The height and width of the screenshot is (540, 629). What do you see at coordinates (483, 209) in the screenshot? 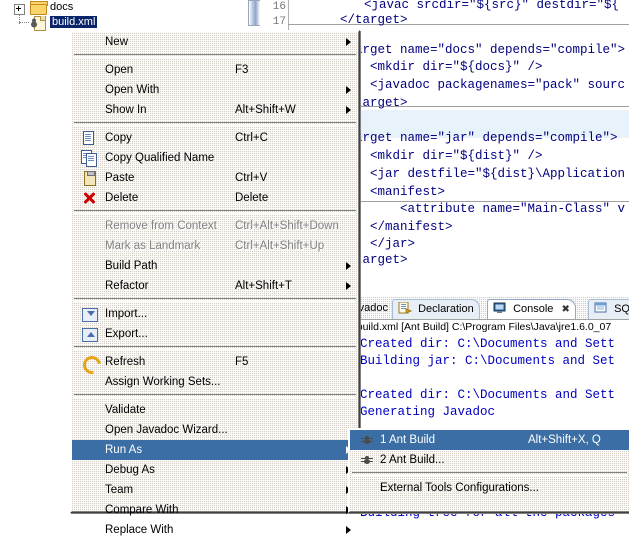
I see `code-line: <attribute name="Main-Class" v` at bounding box center [483, 209].